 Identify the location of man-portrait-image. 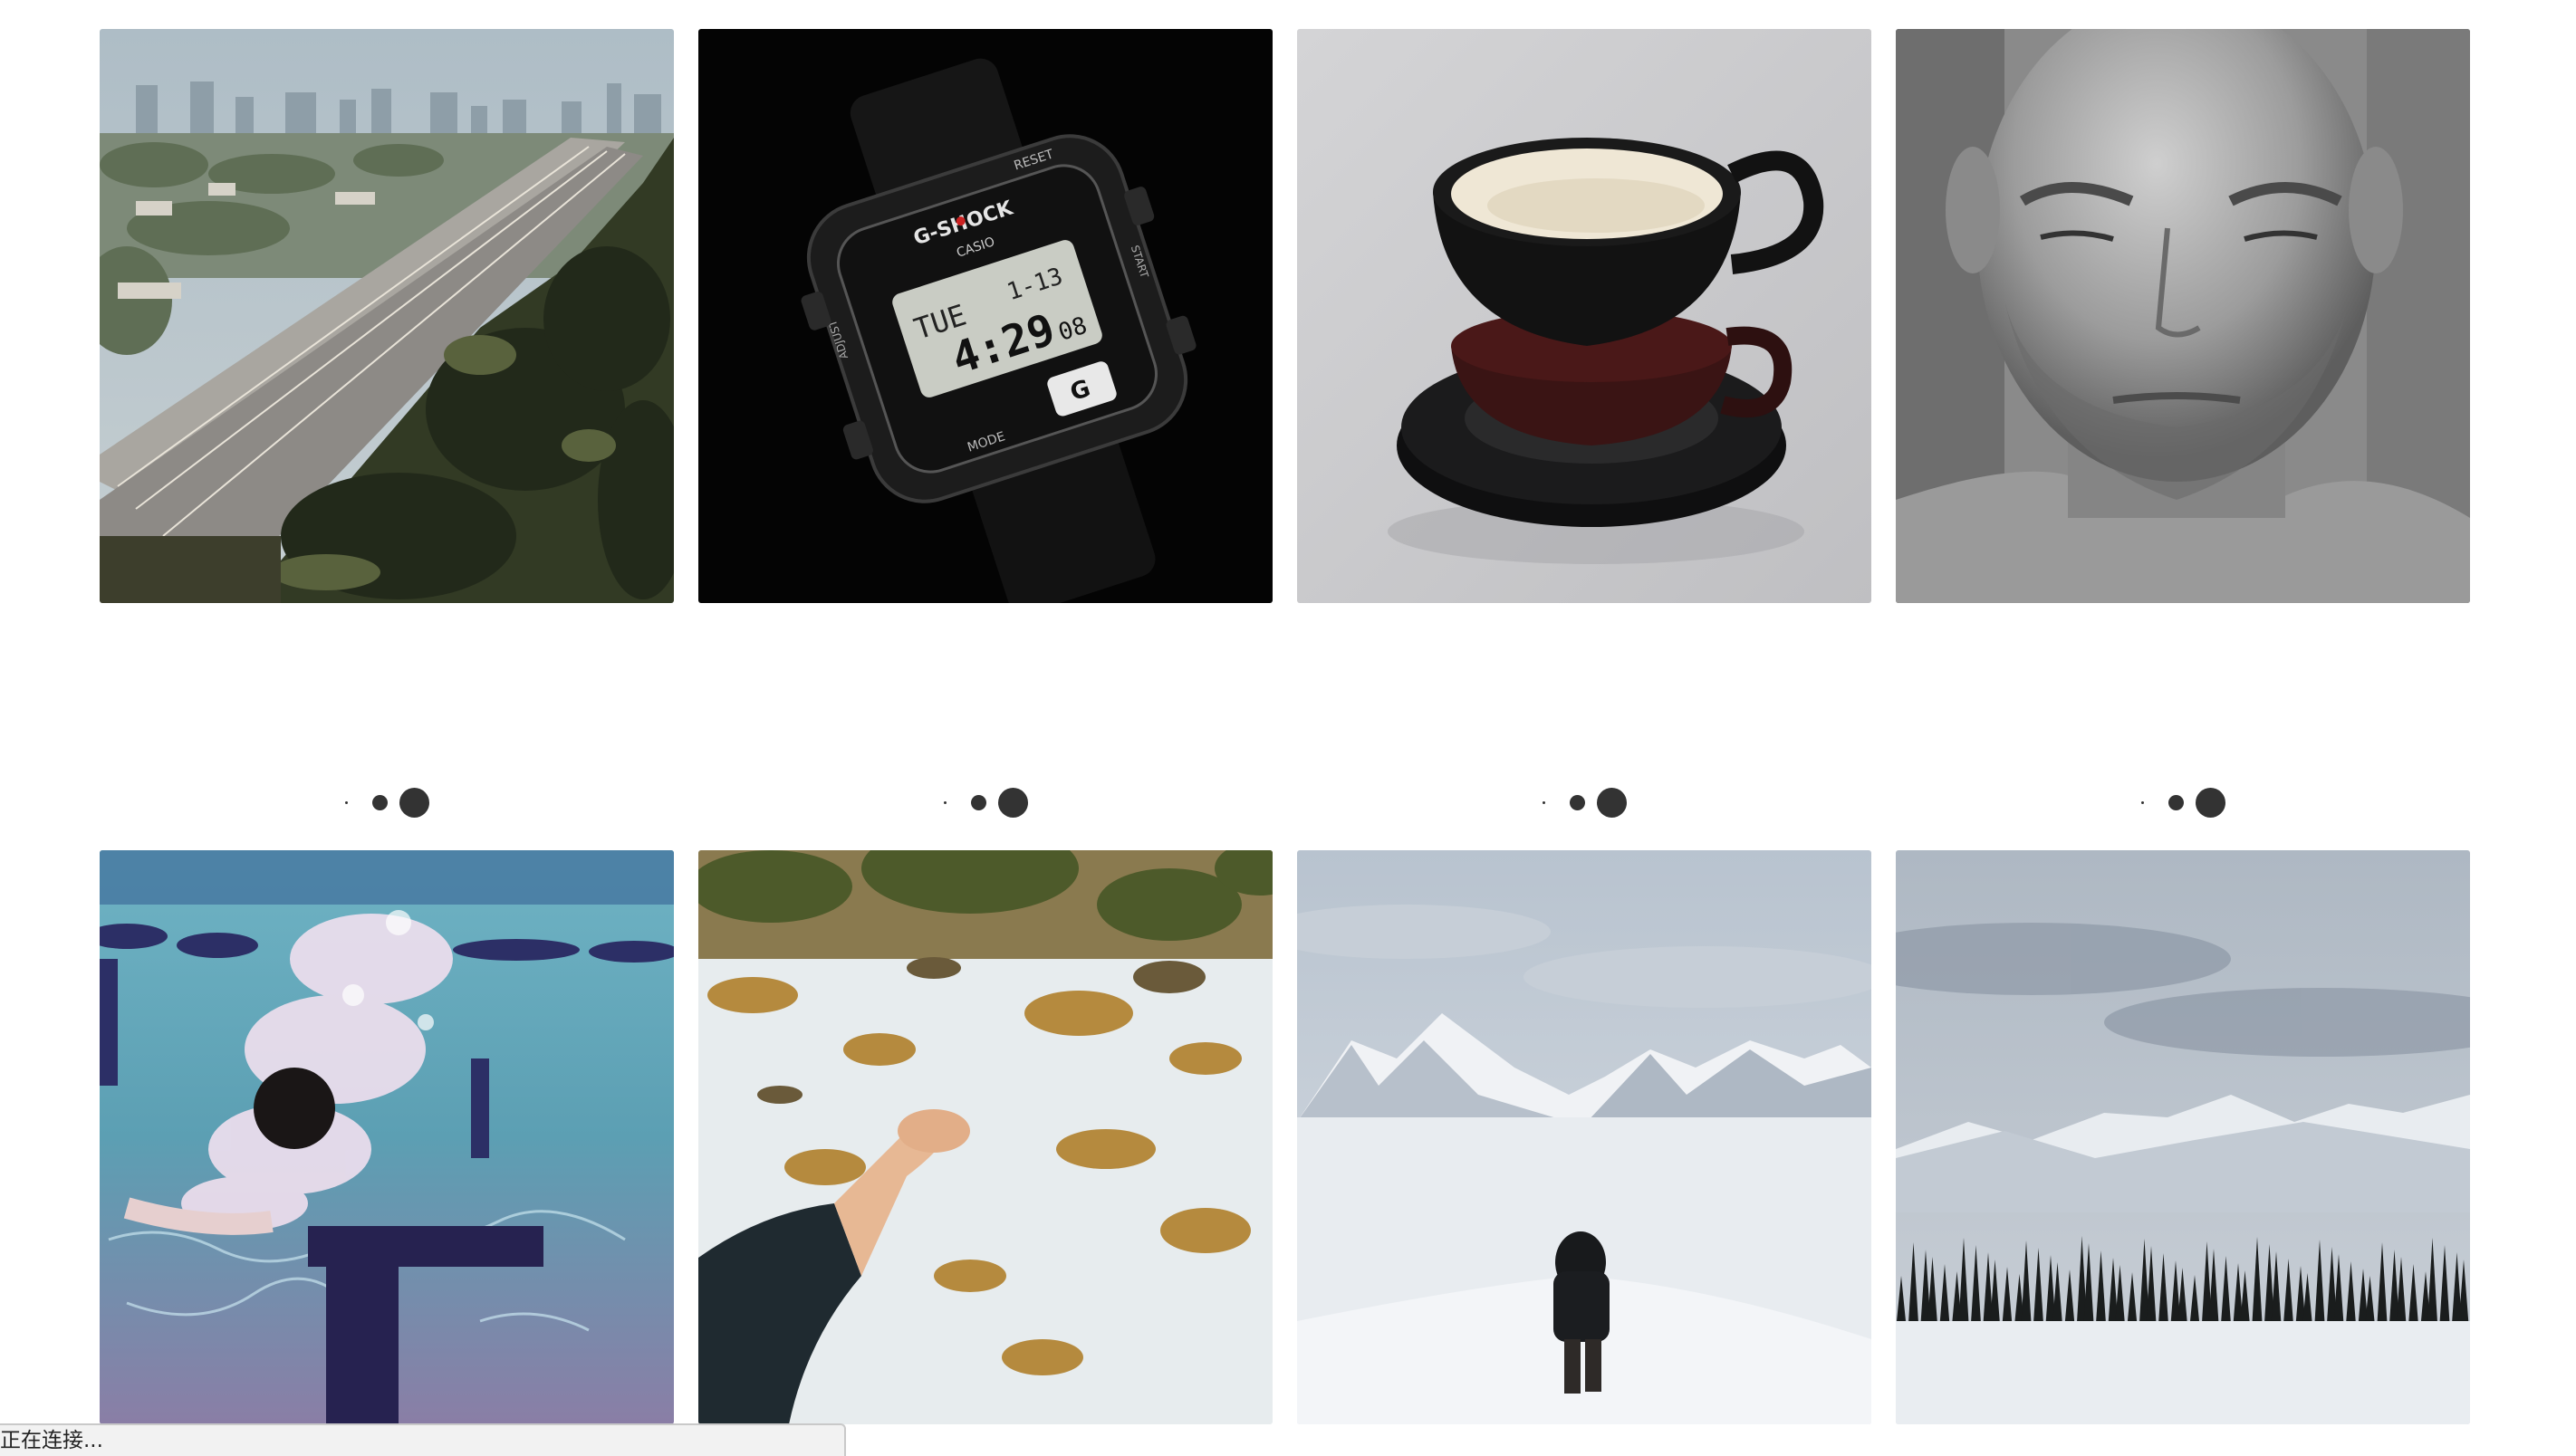
(2183, 316).